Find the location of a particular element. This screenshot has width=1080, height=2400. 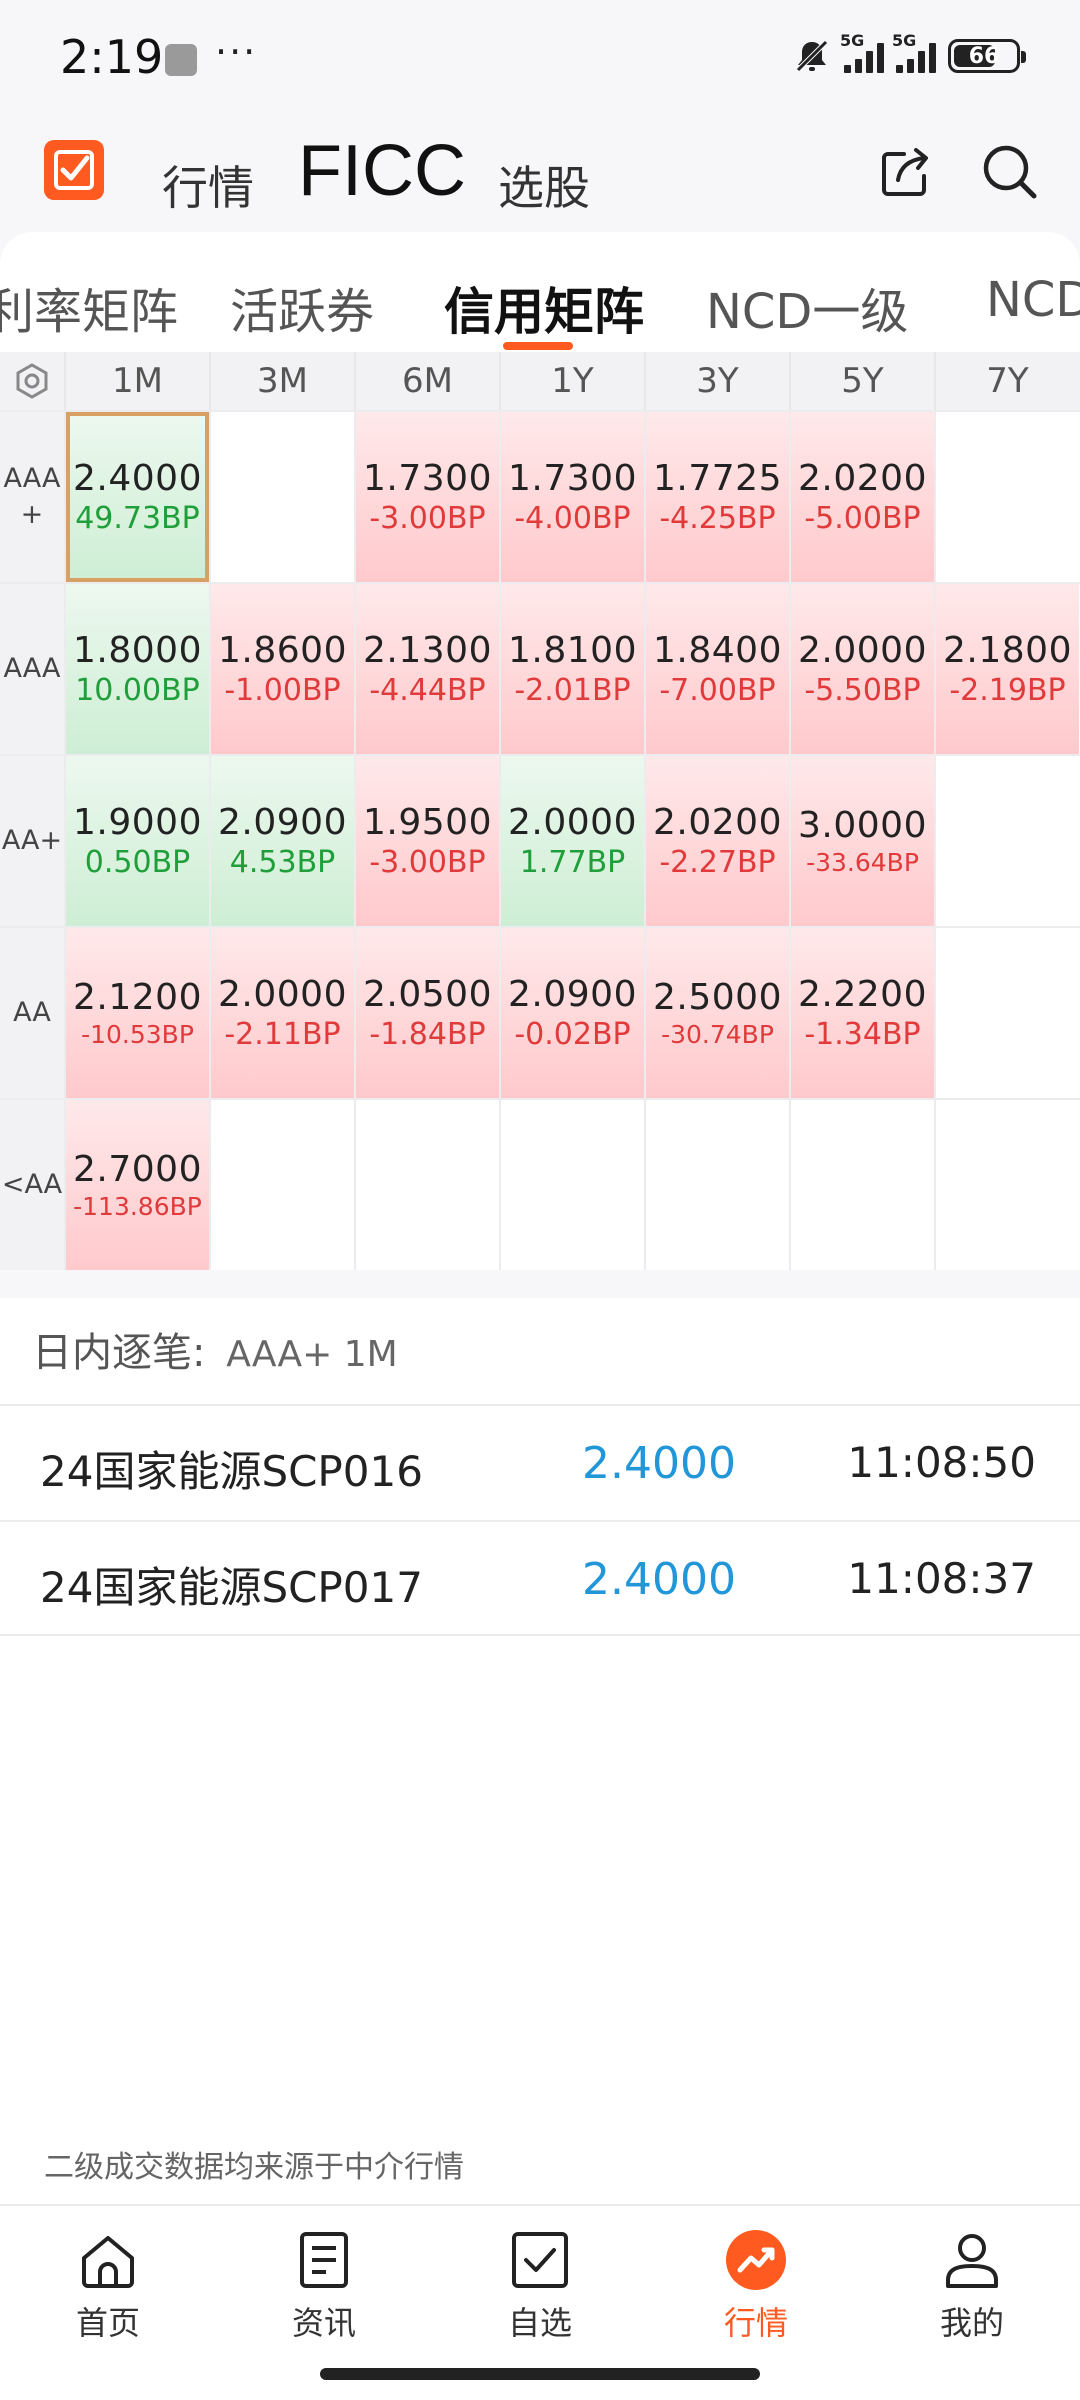

sub-tab-bar: 利率矩阵 活跃券 信用矩阵 NCD一级 NCD is located at coordinates (540, 308).